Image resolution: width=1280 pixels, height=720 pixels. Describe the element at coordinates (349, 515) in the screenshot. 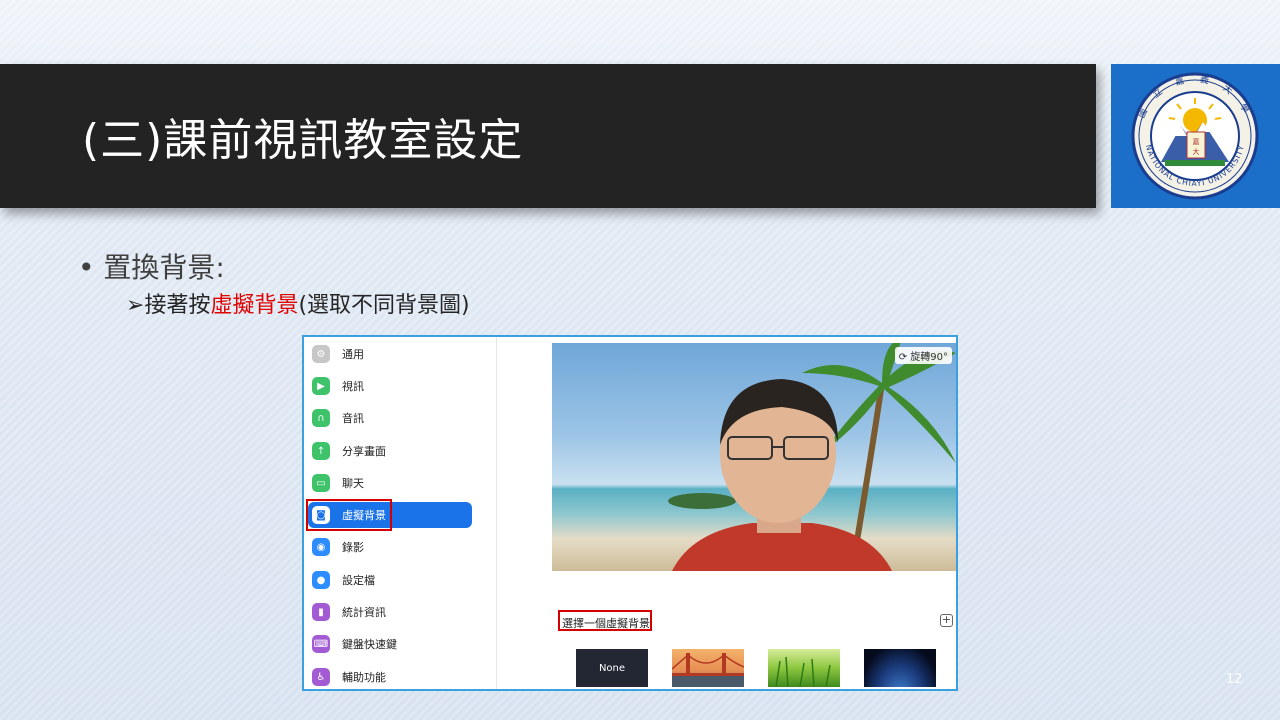

I see `highlight-box-virtual-background` at that location.